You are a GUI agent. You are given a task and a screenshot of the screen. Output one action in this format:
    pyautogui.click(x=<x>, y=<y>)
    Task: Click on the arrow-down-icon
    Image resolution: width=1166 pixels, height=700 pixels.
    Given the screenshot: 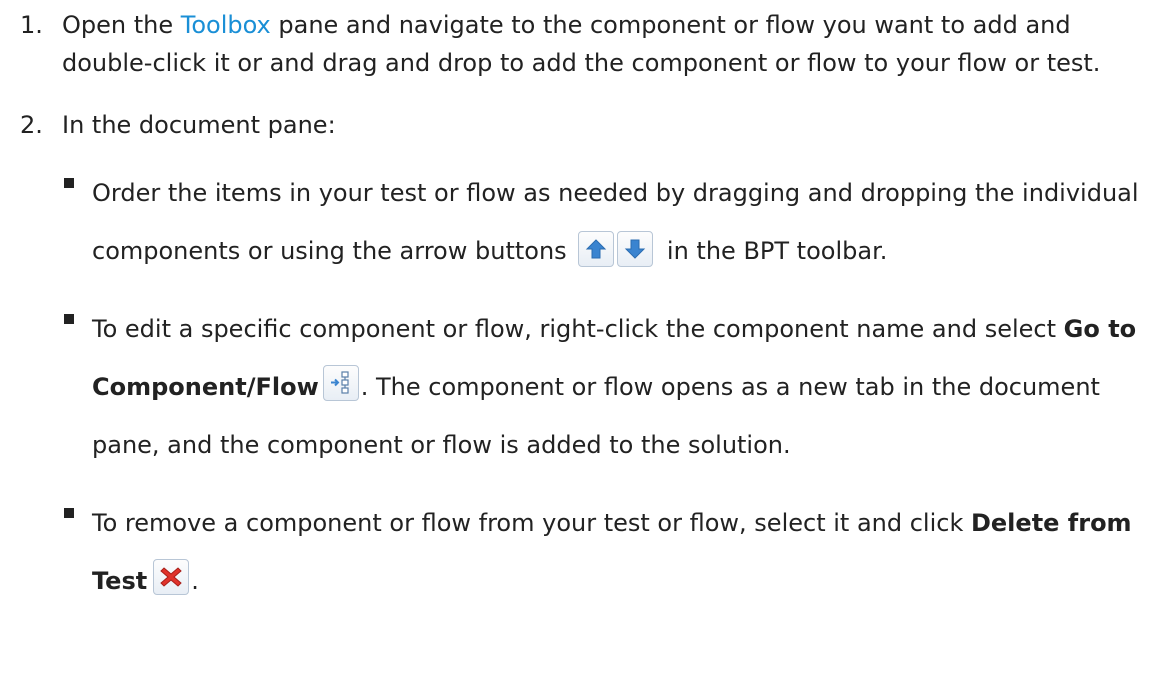 What is the action you would take?
    pyautogui.click(x=635, y=249)
    